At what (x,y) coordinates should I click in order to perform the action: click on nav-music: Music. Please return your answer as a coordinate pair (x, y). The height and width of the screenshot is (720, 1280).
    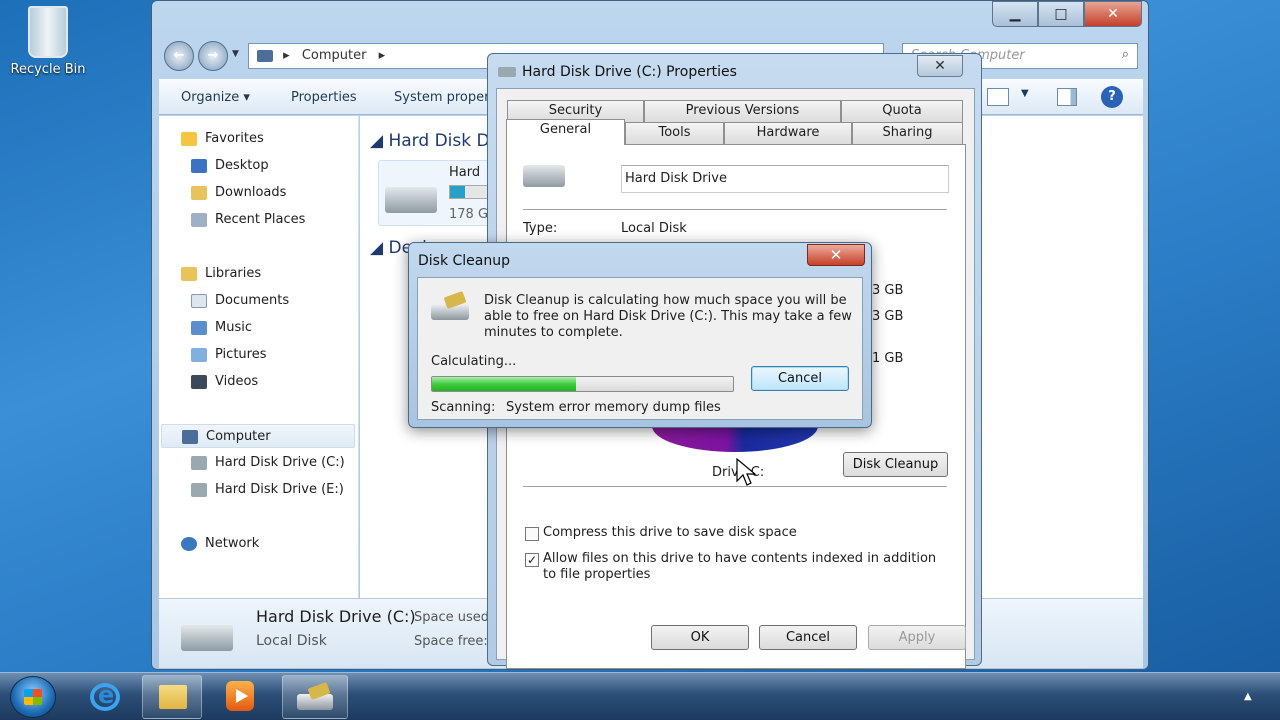
    Looking at the image, I should click on (221, 328).